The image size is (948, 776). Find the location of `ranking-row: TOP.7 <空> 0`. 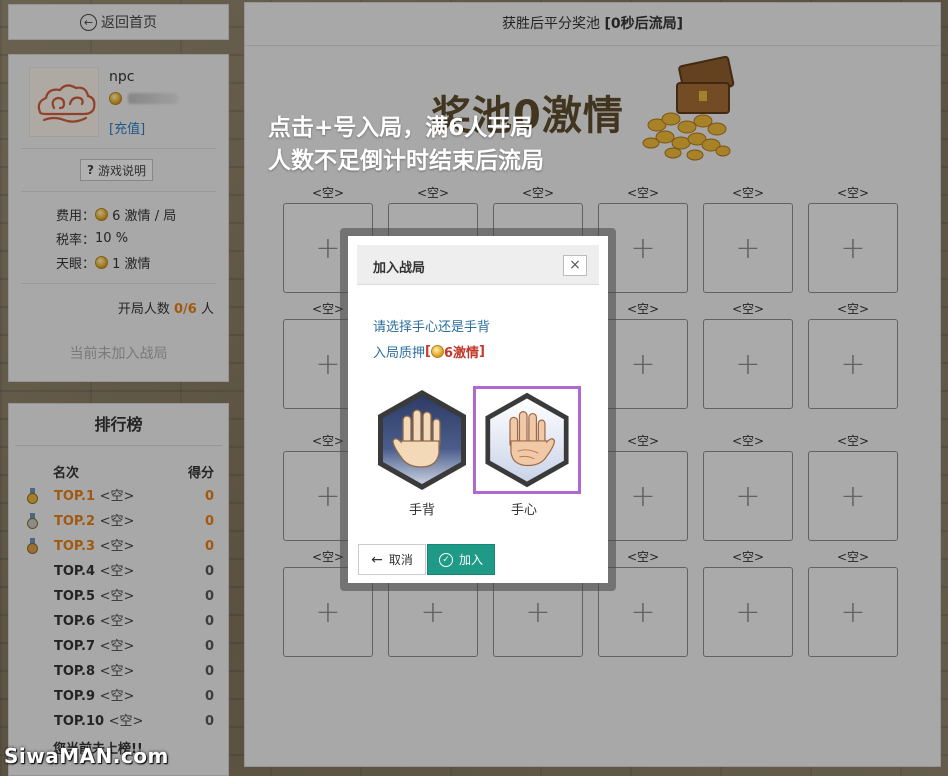

ranking-row: TOP.7 <空> 0 is located at coordinates (111, 646).